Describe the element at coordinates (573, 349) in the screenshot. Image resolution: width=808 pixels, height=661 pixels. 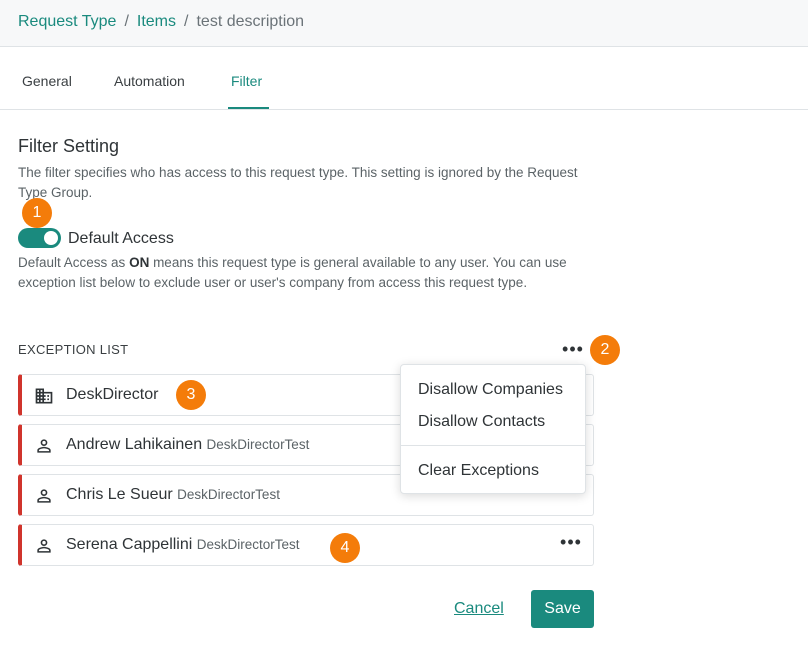
I see `exception-list-more-button: •••` at that location.